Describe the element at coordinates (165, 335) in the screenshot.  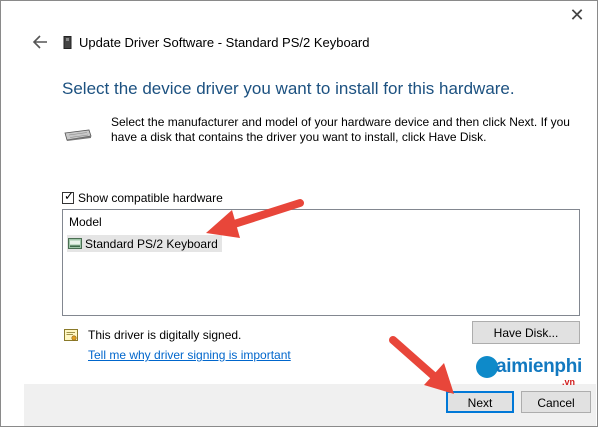
I see `signing-status: This driver is digitally signed.` at that location.